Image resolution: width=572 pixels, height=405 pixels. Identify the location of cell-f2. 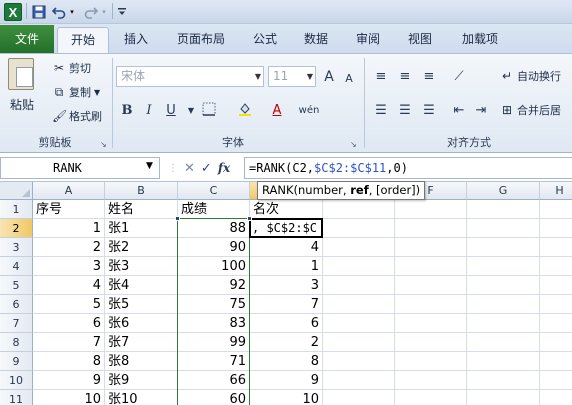
(431, 228).